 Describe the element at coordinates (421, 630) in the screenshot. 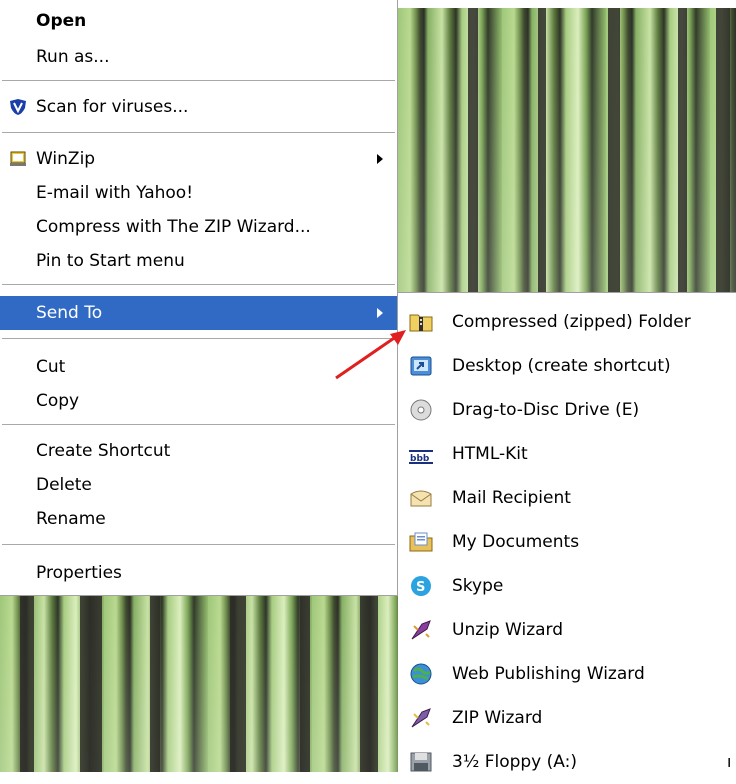

I see `unzip-wizard-icon` at that location.